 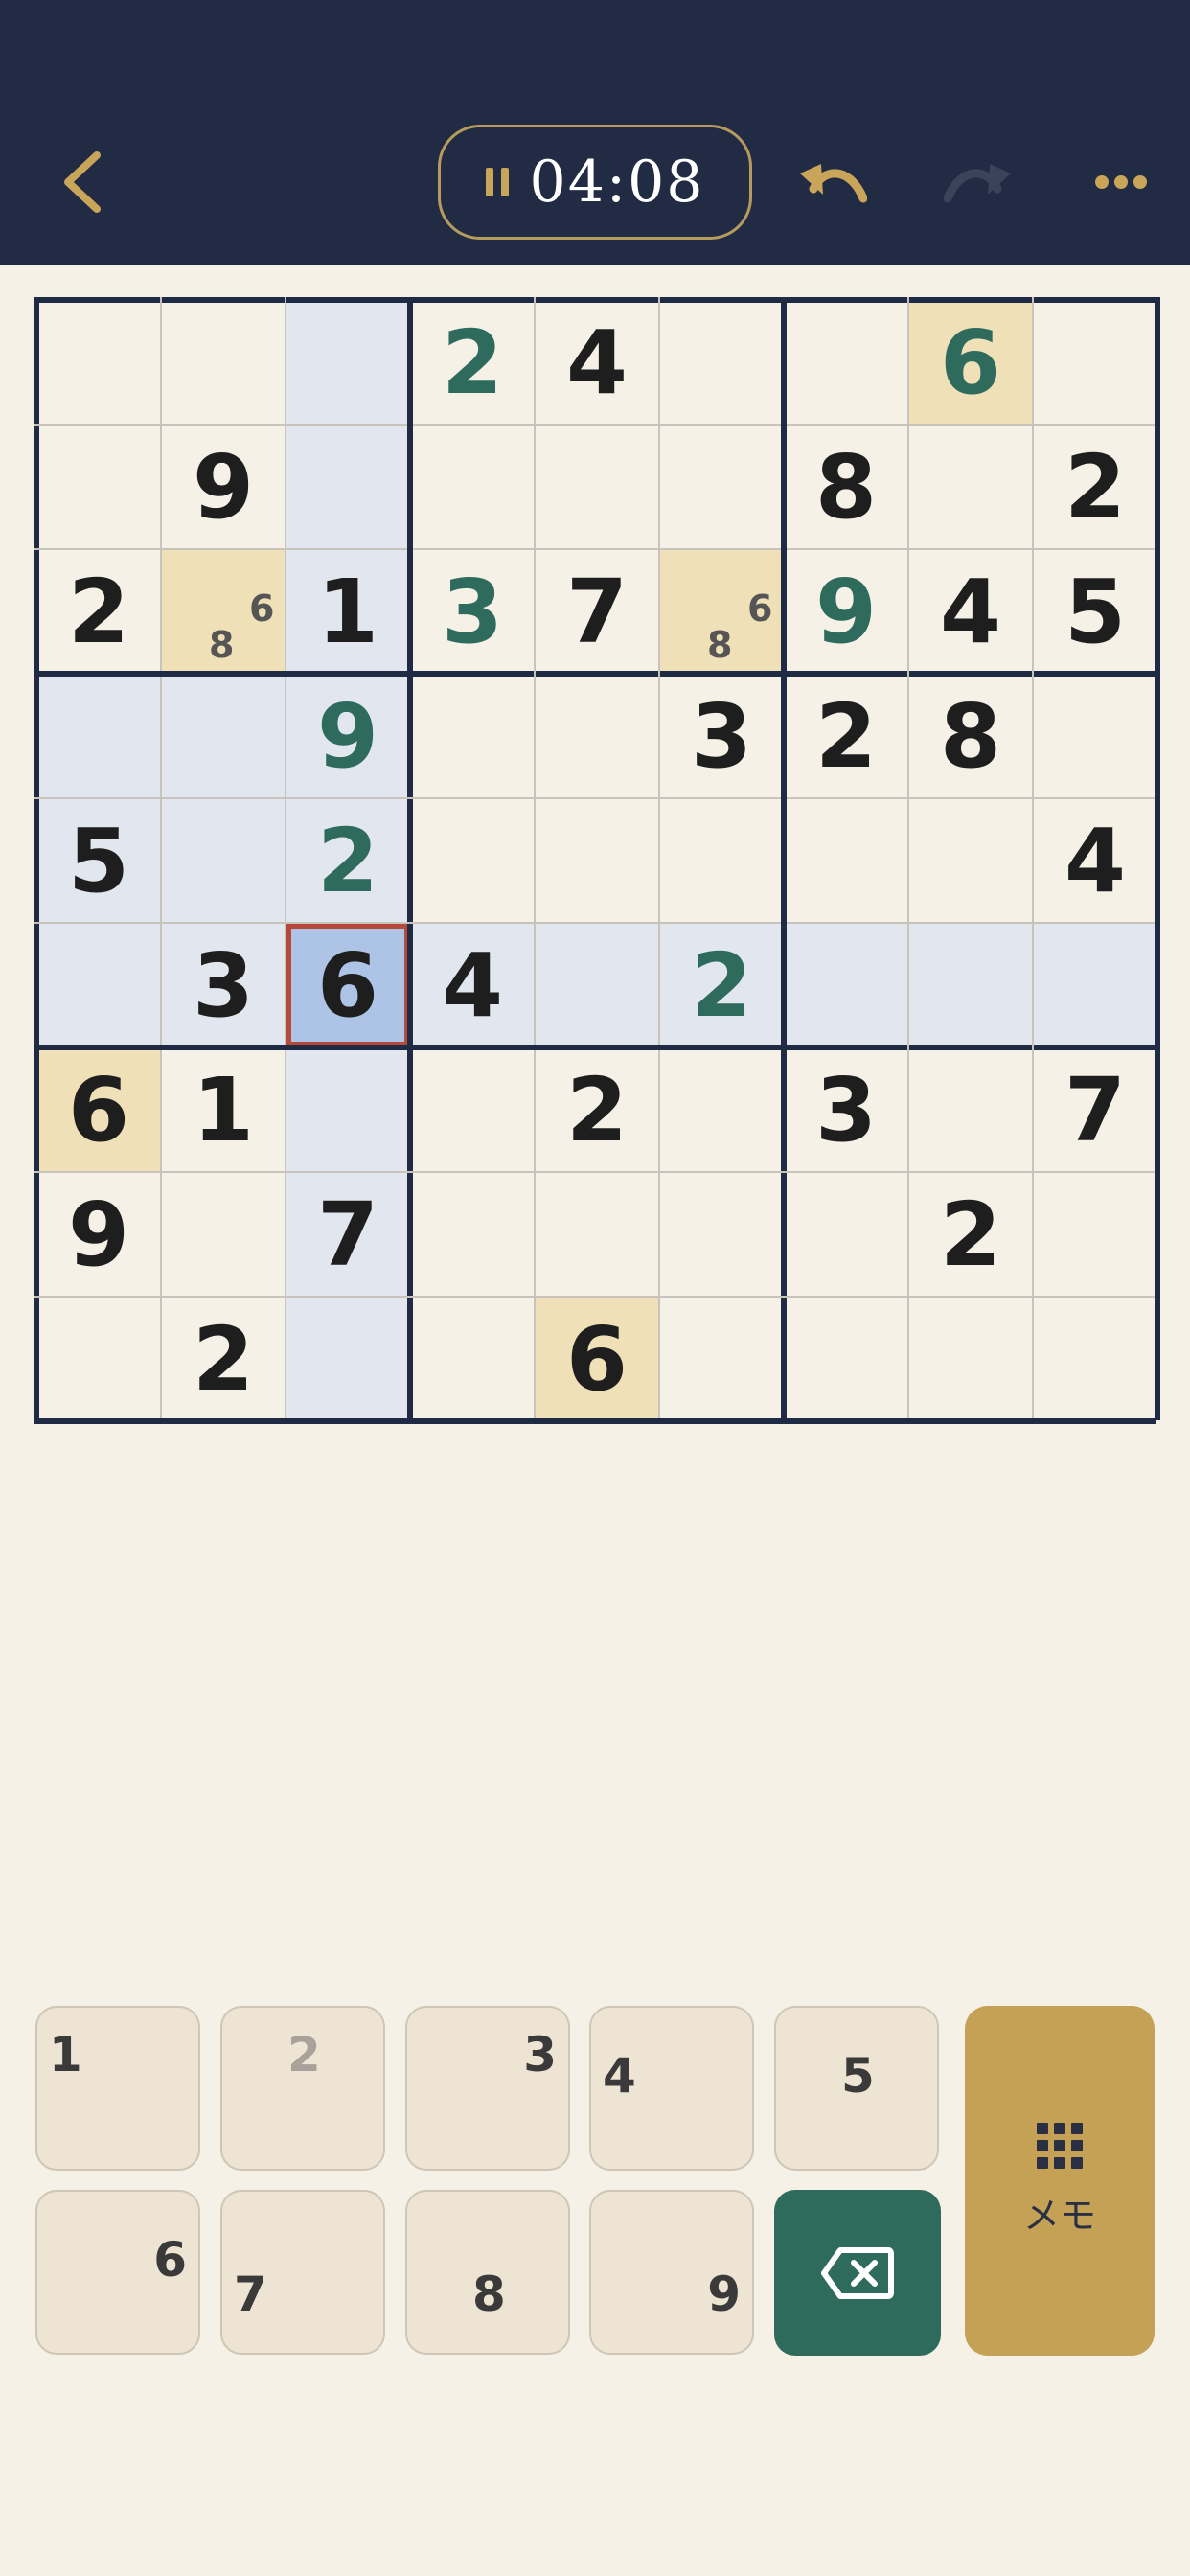 What do you see at coordinates (597, 860) in the screenshot?
I see `cell-r5c5` at bounding box center [597, 860].